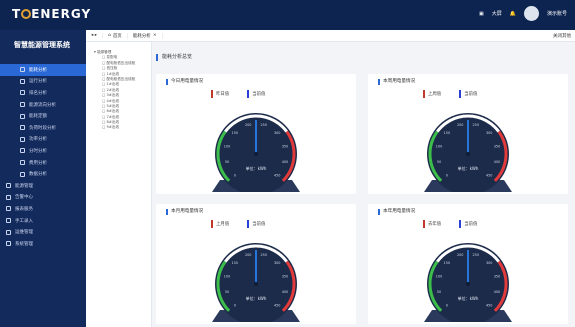  I want to click on home-icon: ⌂, so click(109, 35).